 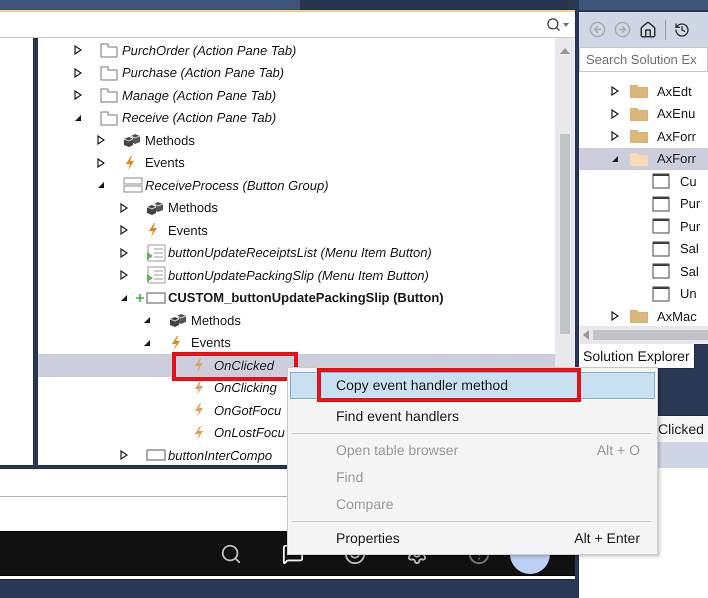 I want to click on tree-label: OnLostFocu, so click(x=249, y=433).